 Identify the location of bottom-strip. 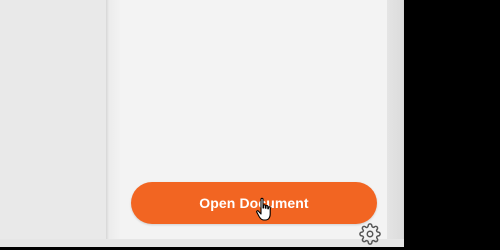
(202, 243).